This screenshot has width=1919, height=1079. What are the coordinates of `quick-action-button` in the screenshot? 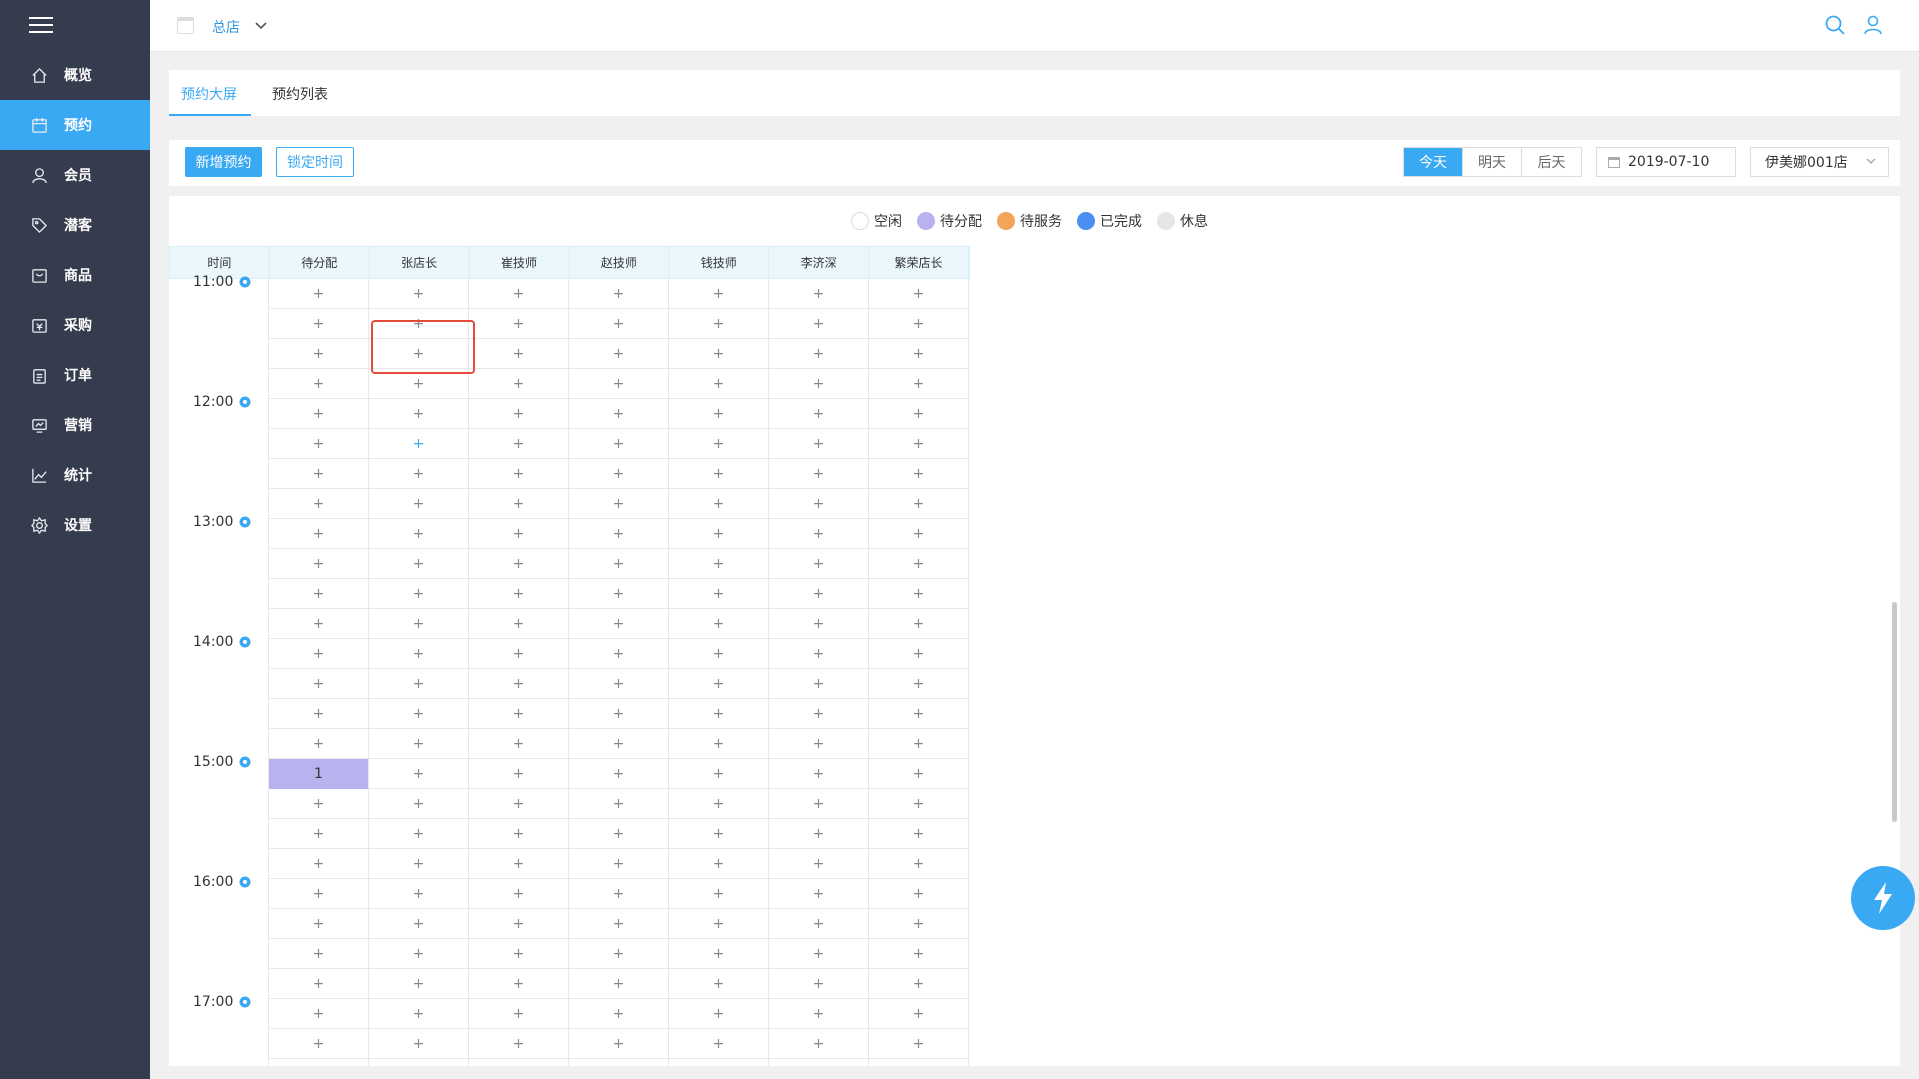 It's located at (1883, 898).